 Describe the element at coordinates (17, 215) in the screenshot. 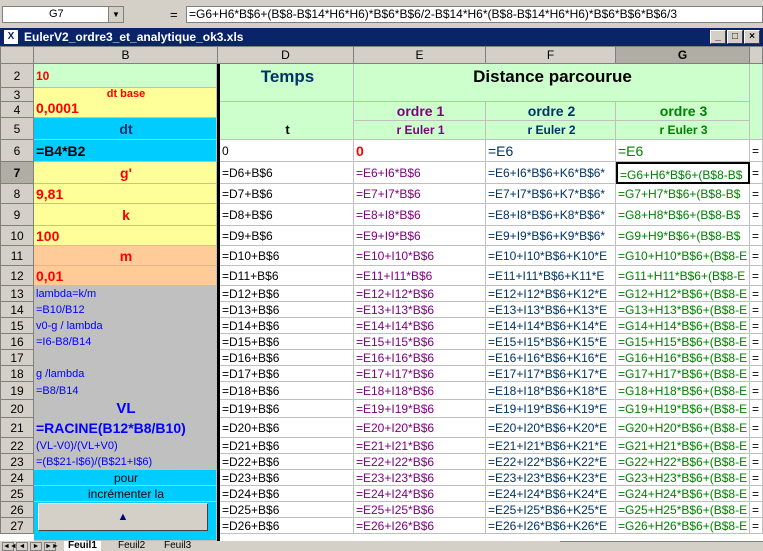

I see `row-header-9: 9` at that location.